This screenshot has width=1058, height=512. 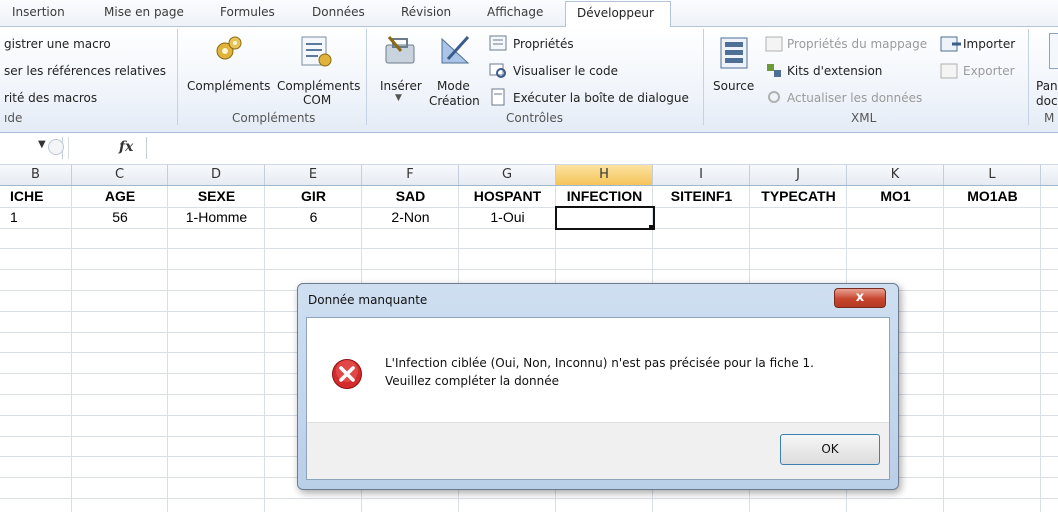 I want to click on import-icon, so click(x=950, y=44).